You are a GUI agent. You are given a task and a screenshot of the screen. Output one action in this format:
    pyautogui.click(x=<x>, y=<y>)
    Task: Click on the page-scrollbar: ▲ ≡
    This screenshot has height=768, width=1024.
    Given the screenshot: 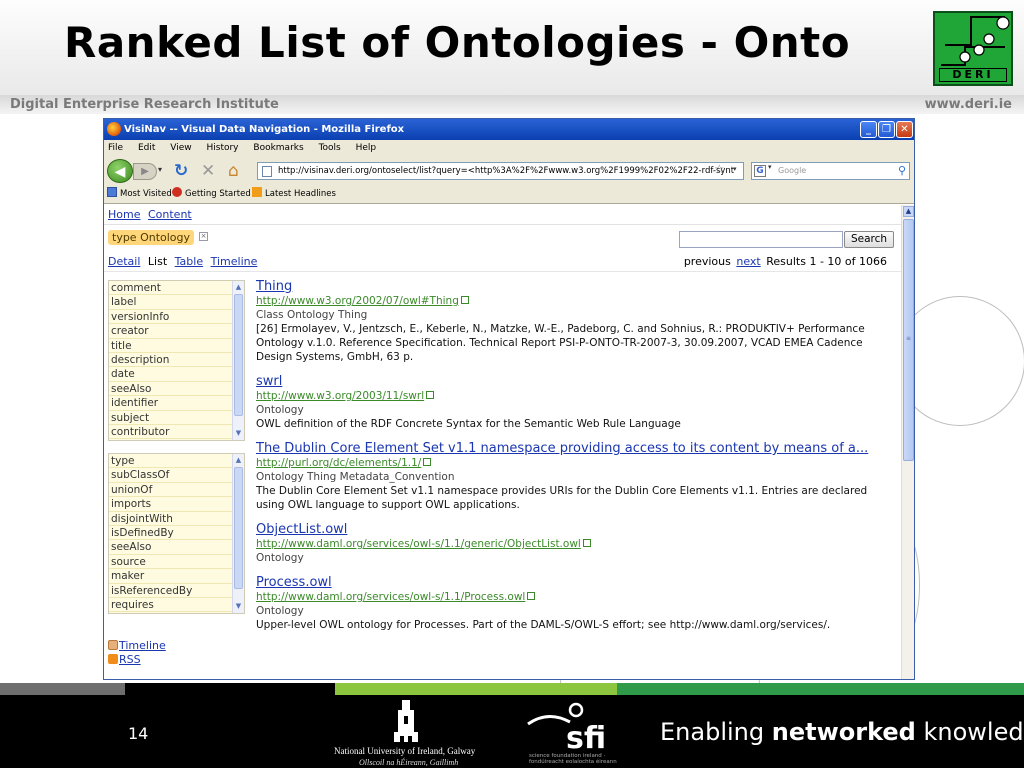 What is the action you would take?
    pyautogui.click(x=907, y=442)
    